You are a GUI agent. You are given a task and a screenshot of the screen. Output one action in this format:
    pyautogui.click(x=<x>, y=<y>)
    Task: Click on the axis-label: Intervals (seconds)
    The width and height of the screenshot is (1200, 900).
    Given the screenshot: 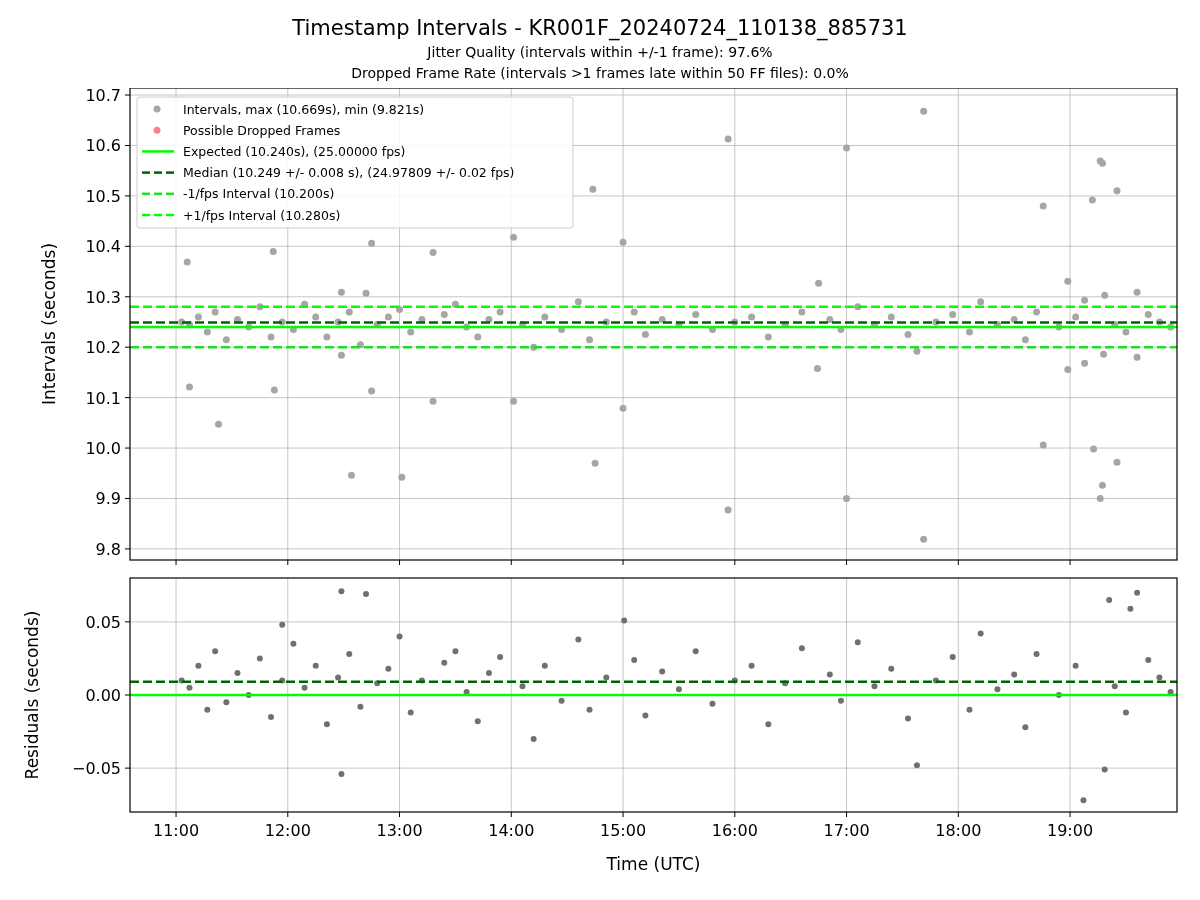 What is the action you would take?
    pyautogui.click(x=49, y=324)
    